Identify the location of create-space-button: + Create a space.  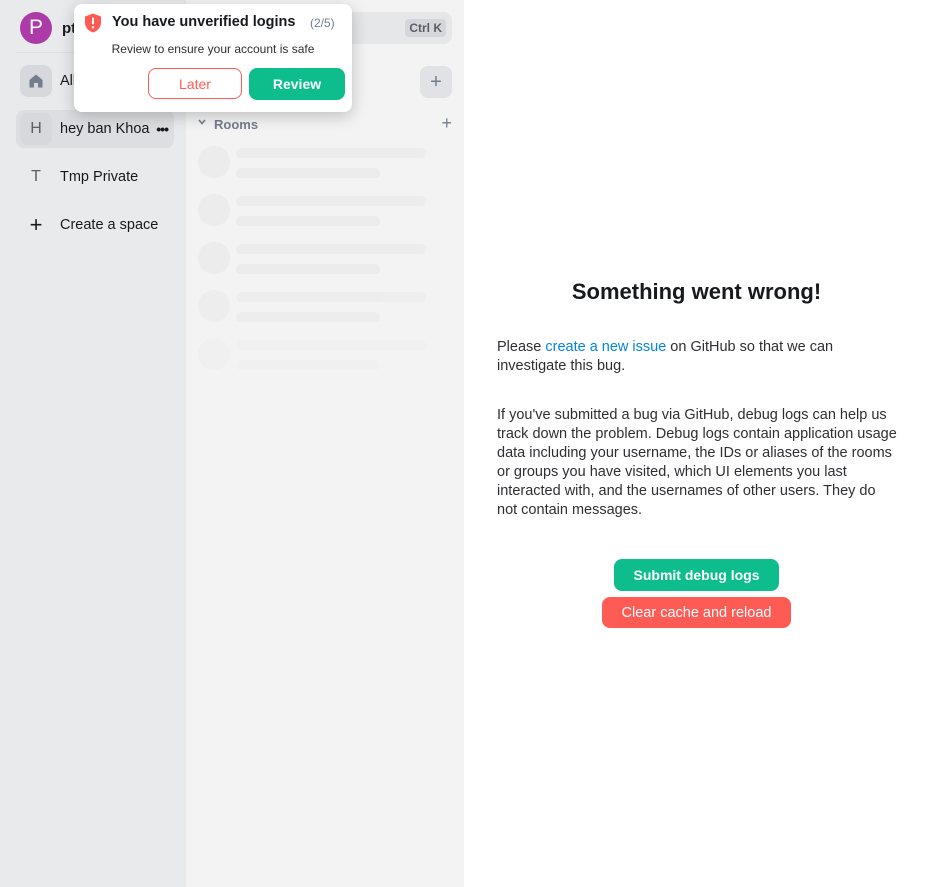
(95, 225).